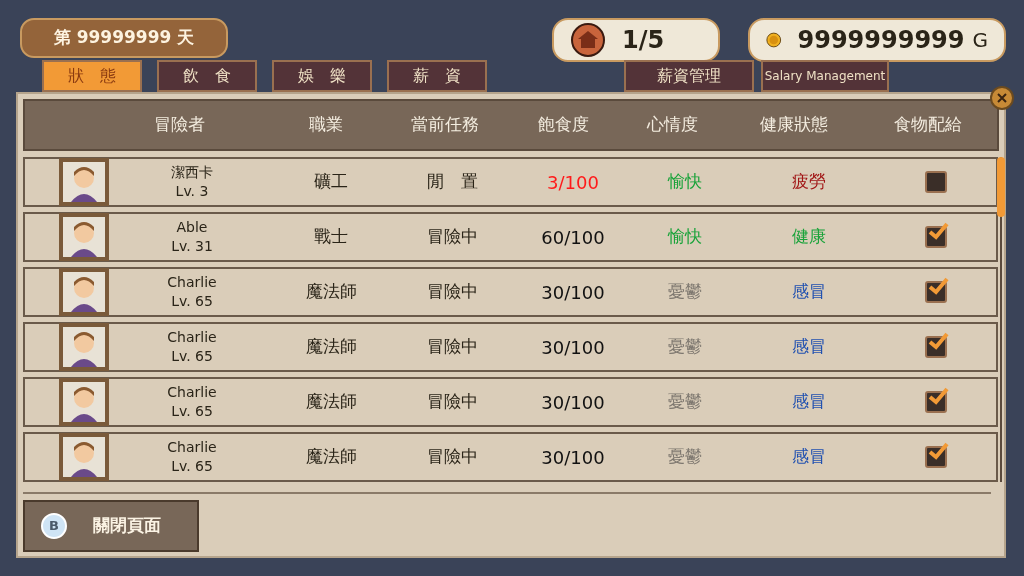 Image resolution: width=1024 pixels, height=576 pixels. I want to click on day-badge: 第 99999999 天, so click(124, 38).